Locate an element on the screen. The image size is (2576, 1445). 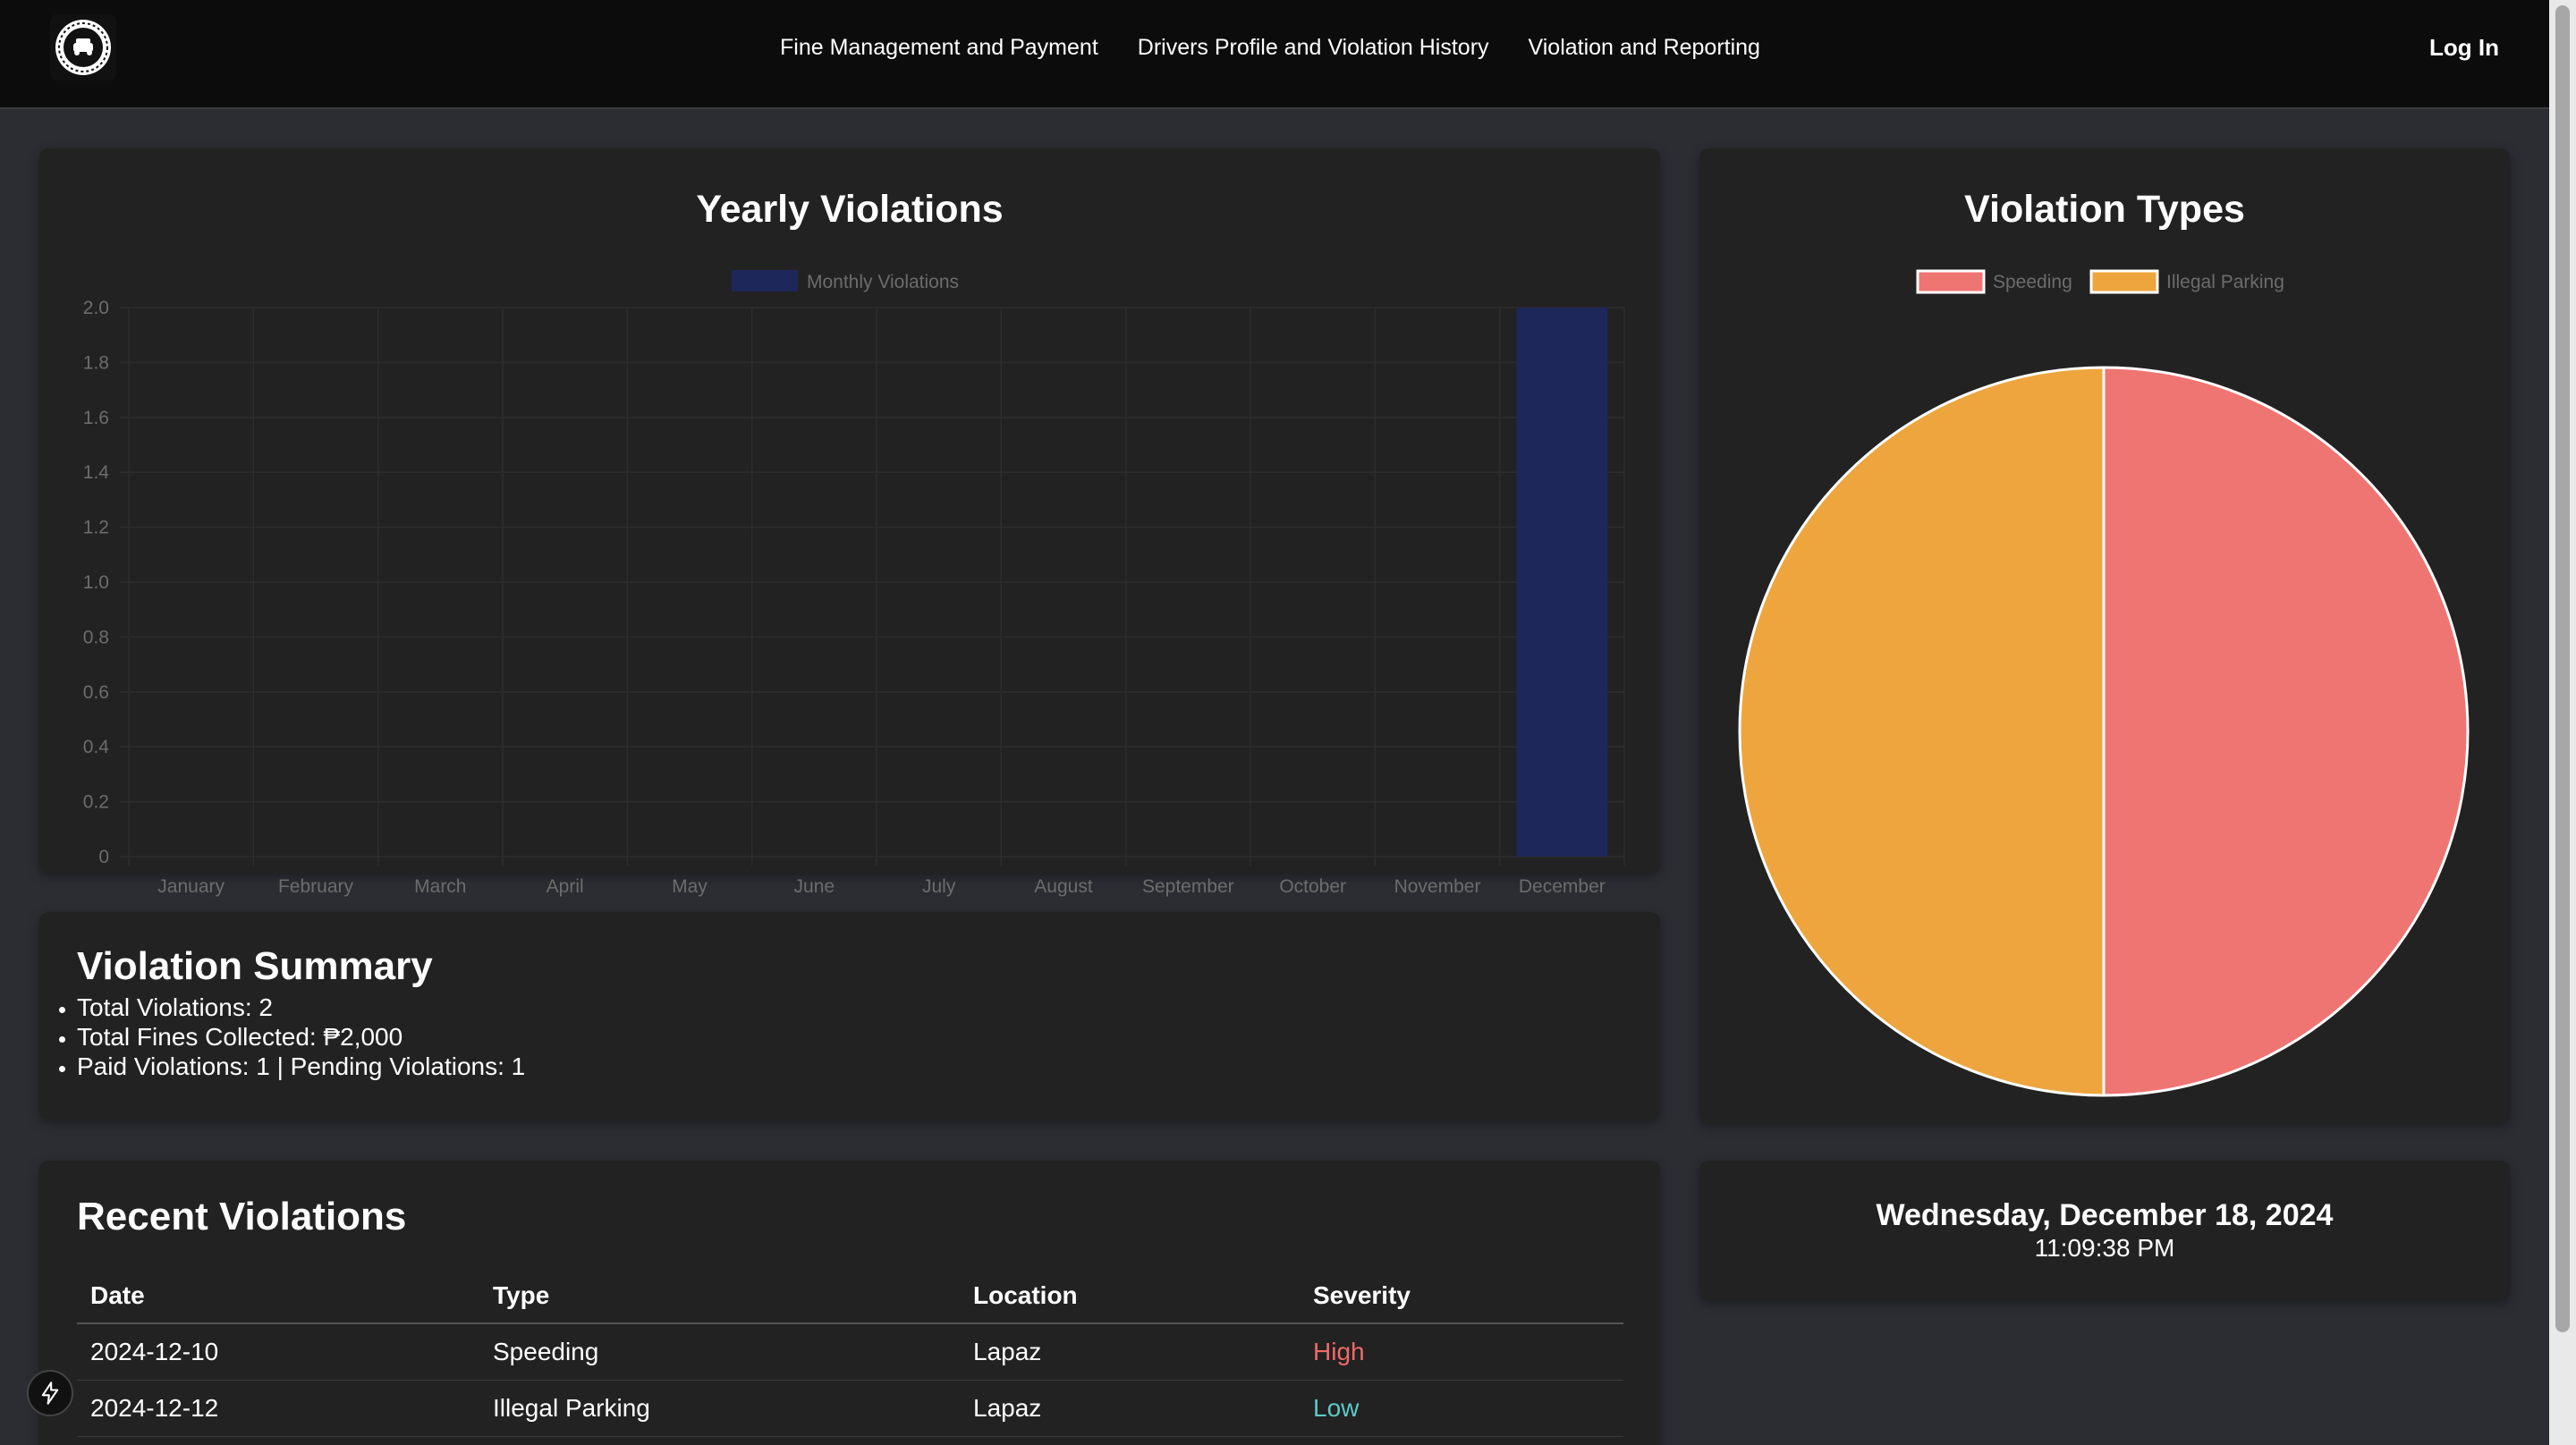
cell-severity-high: High is located at coordinates (1461, 1352).